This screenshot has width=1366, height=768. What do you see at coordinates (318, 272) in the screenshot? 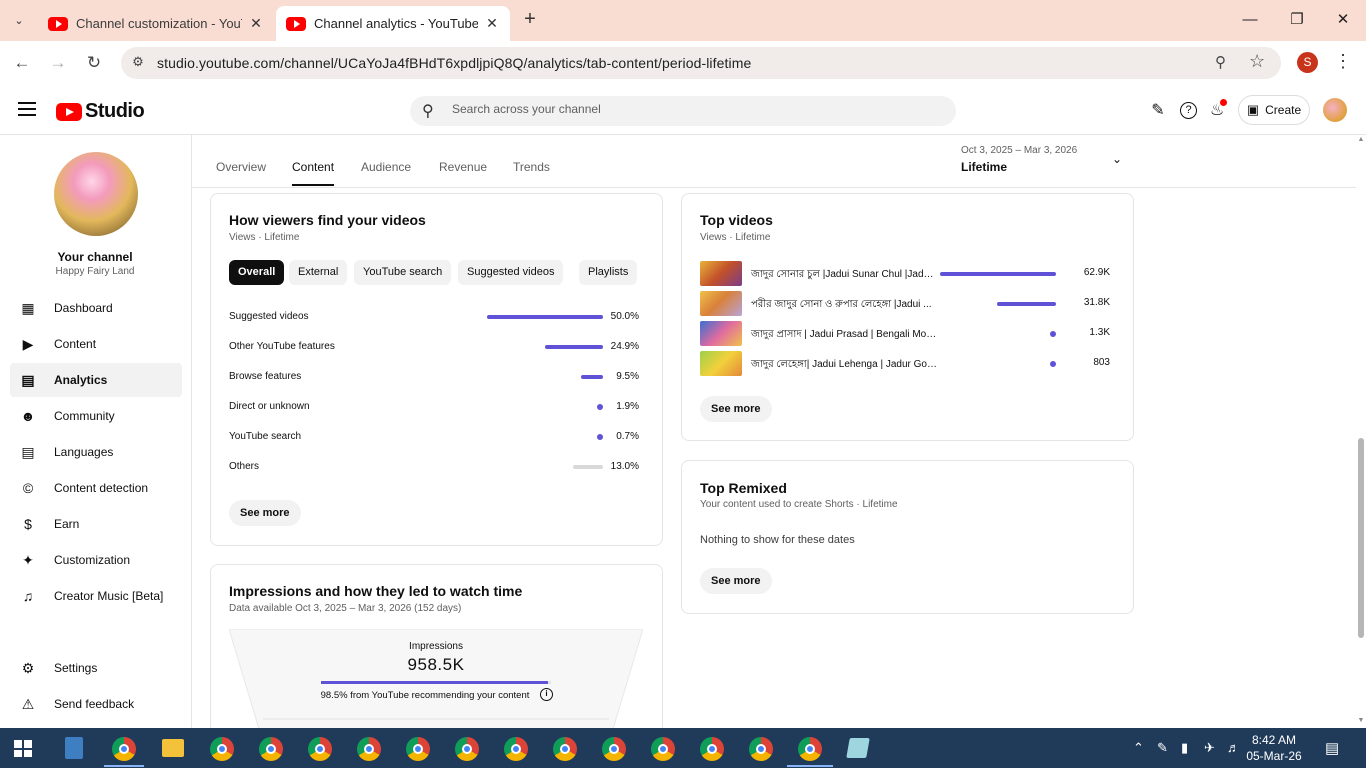
I see `chip-external: External` at bounding box center [318, 272].